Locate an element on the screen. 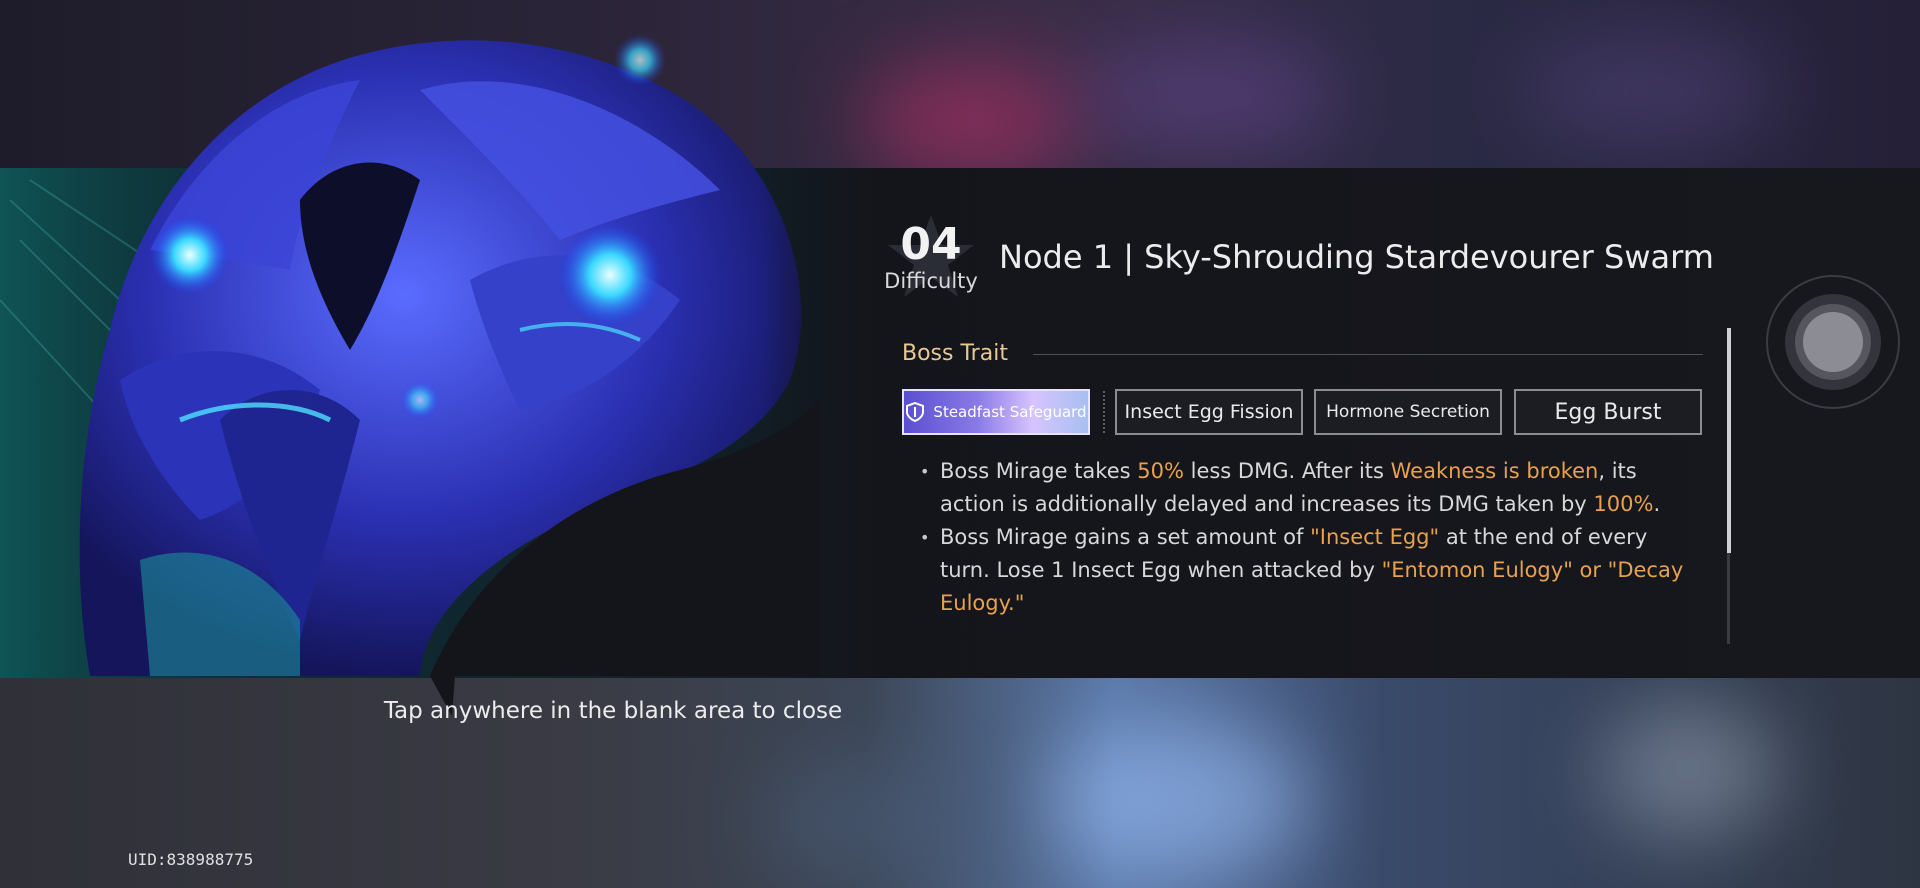 This screenshot has width=1920, height=888. tab-separator is located at coordinates (1104, 412).